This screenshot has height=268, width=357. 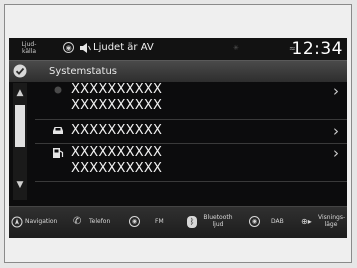 I want to click on scrollbar: ▲ ▼, so click(x=20, y=141).